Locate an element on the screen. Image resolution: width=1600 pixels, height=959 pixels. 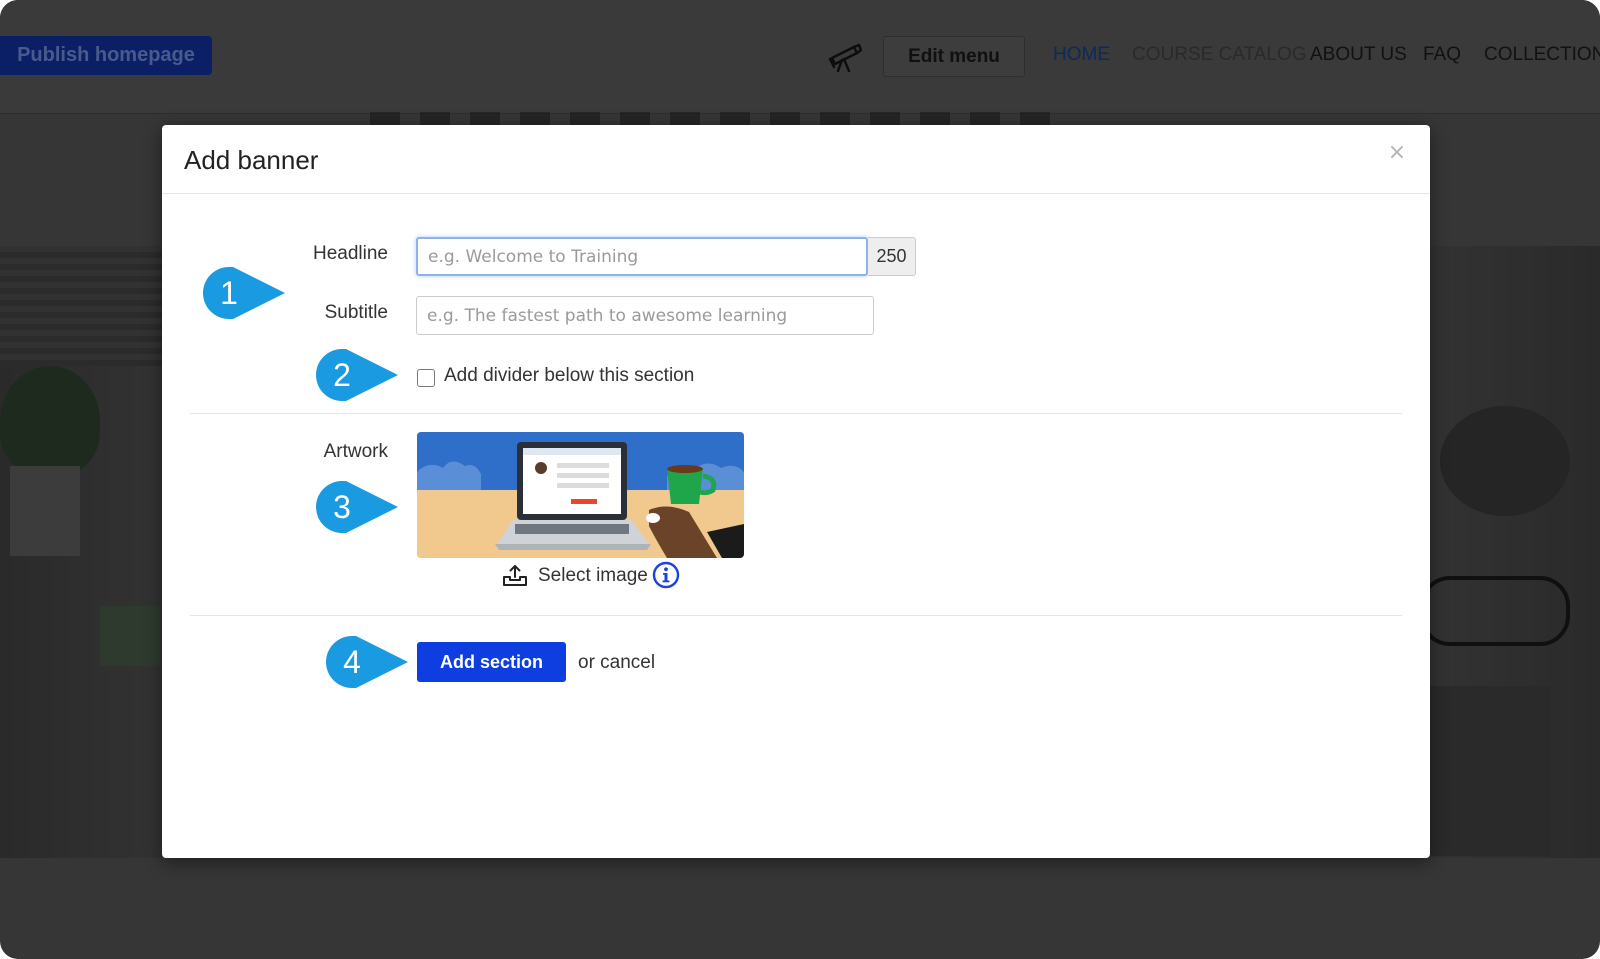
artwork-label: Artwork is located at coordinates (355, 451).